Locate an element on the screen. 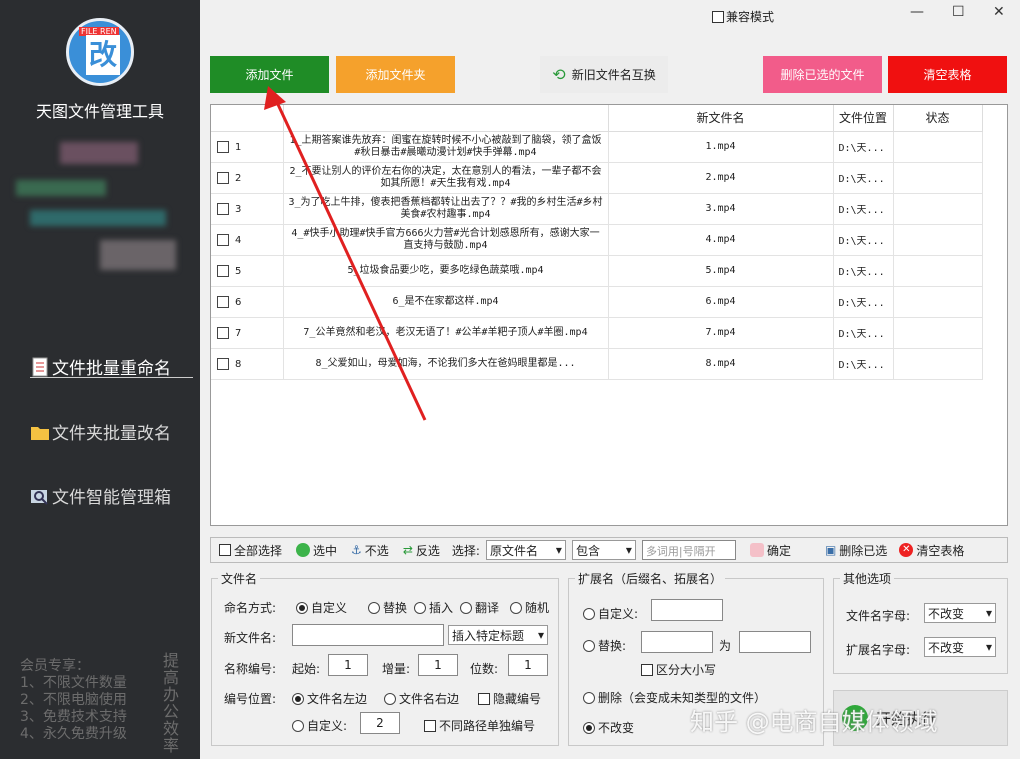 The image size is (1020, 759). ext-custom-radio: 自定义: is located at coordinates (610, 613).